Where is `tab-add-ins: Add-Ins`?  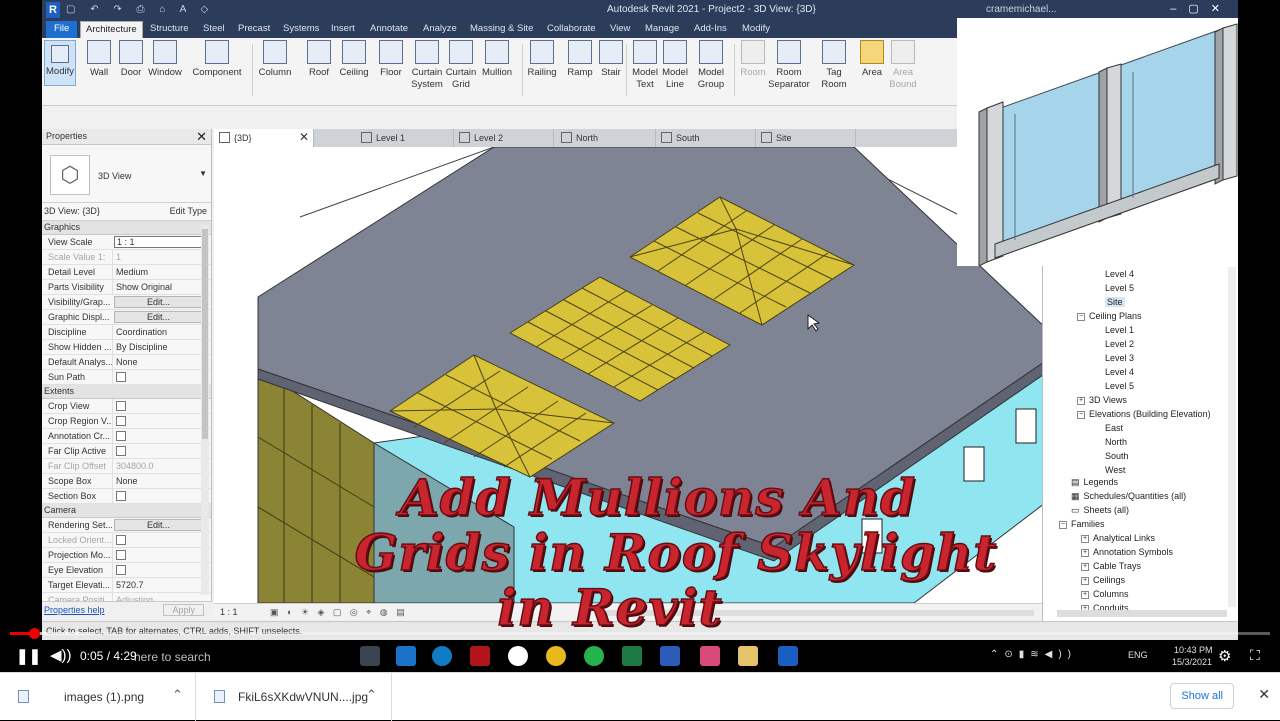 tab-add-ins: Add-Ins is located at coordinates (710, 28).